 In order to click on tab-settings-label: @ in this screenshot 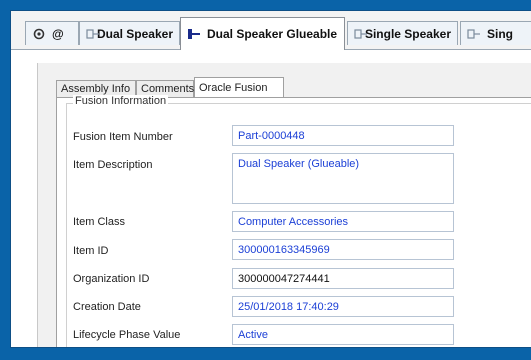, I will do `click(58, 33)`.